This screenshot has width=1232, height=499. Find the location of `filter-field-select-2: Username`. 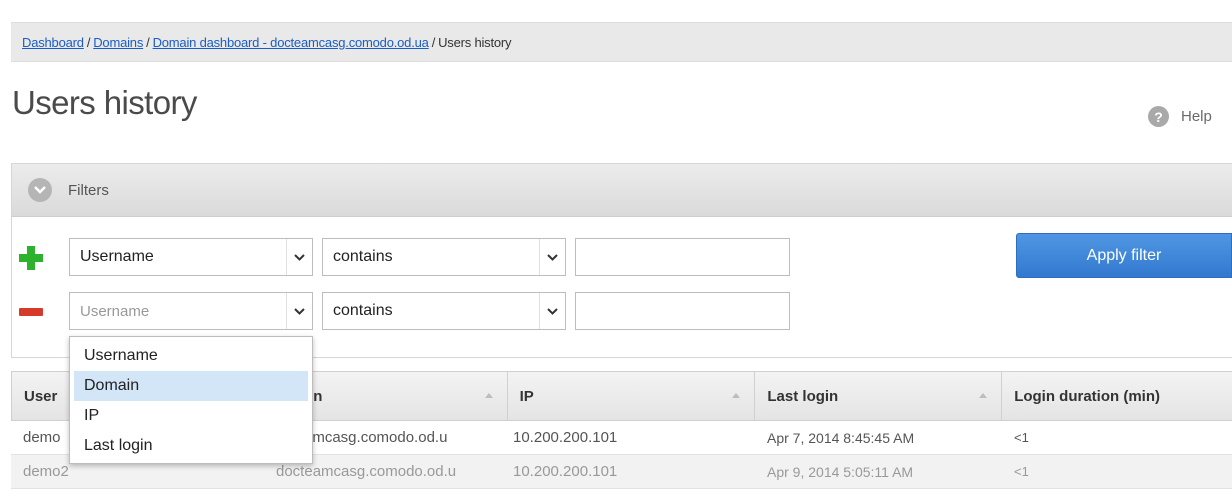

filter-field-select-2: Username is located at coordinates (191, 311).